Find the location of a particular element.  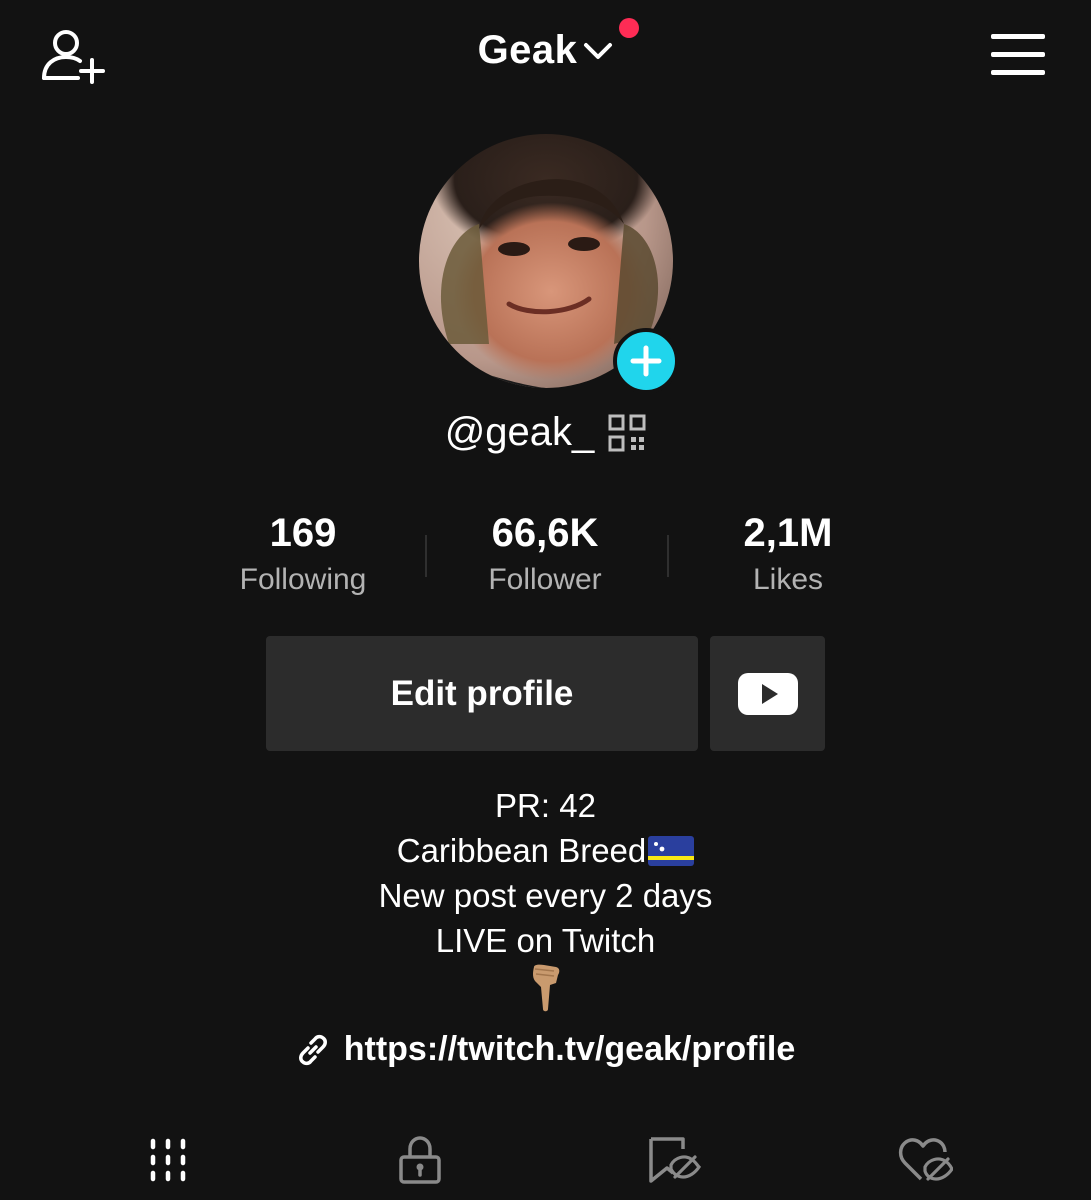

menu-icon is located at coordinates (1018, 54).